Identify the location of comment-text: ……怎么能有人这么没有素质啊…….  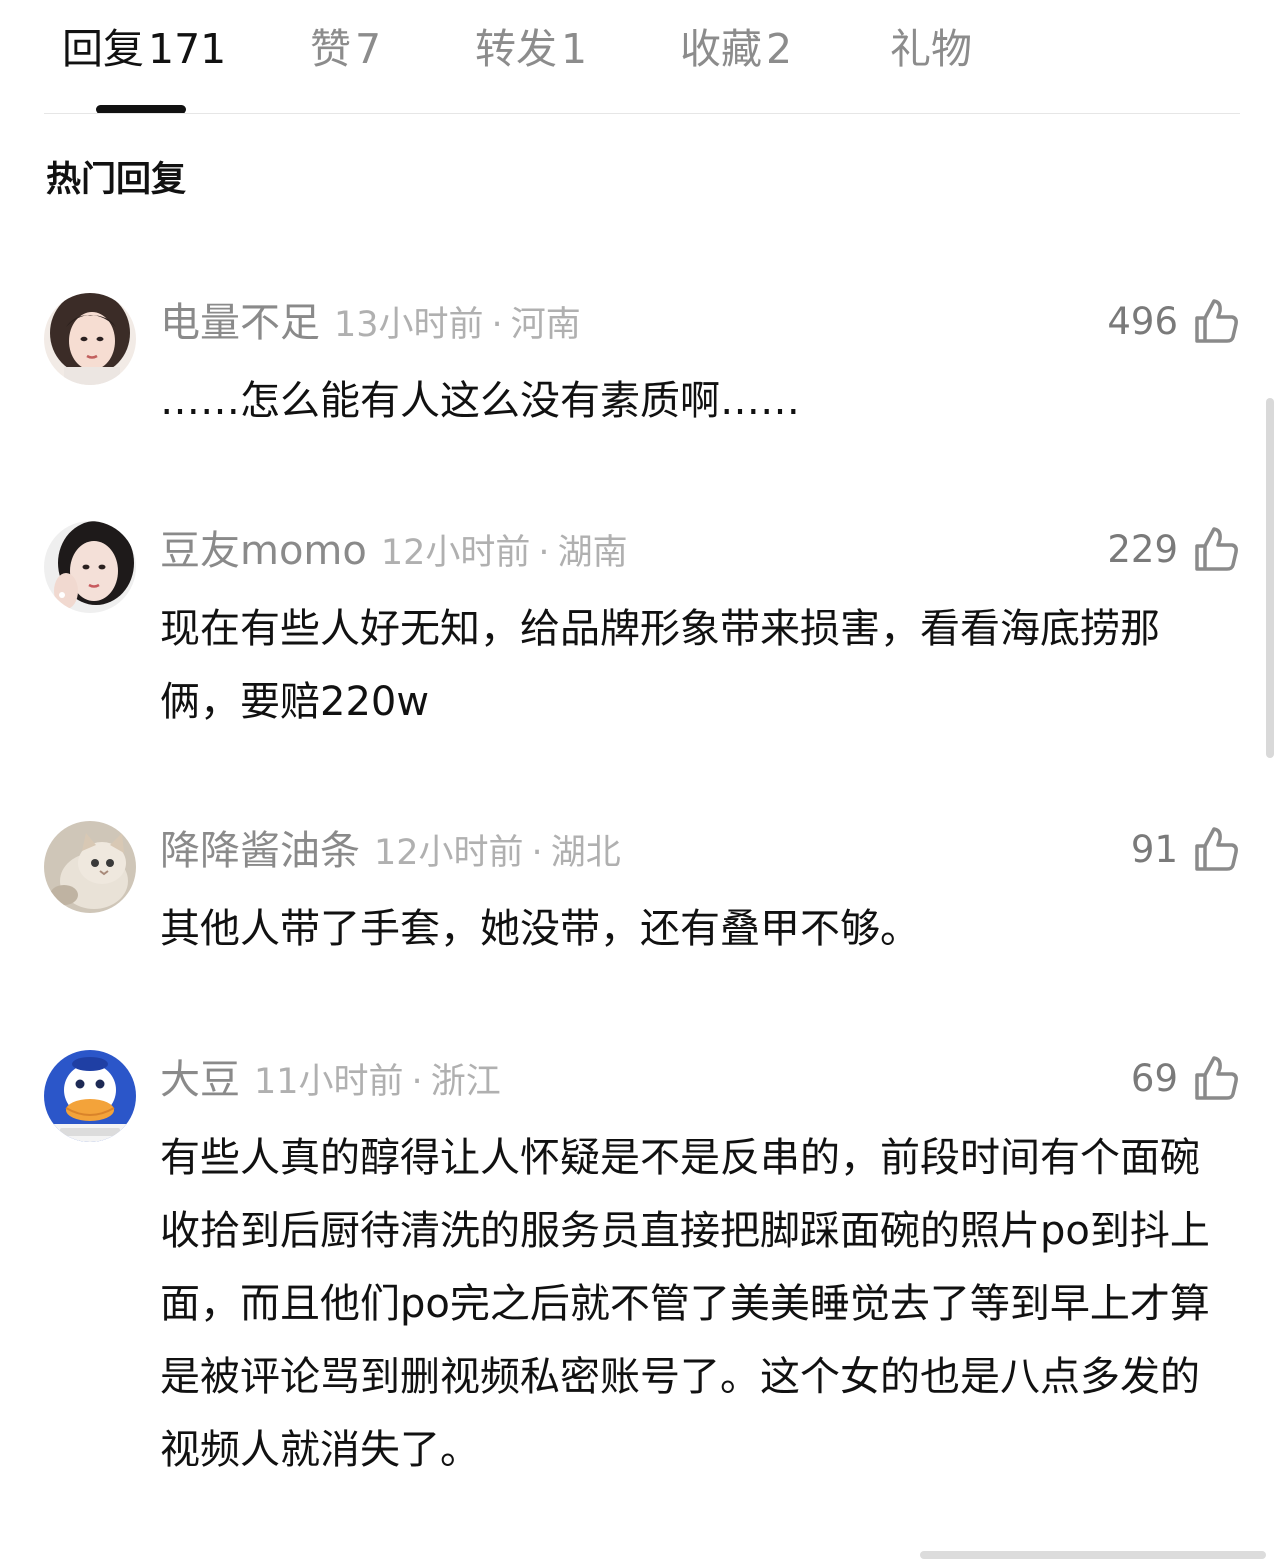
(480, 401).